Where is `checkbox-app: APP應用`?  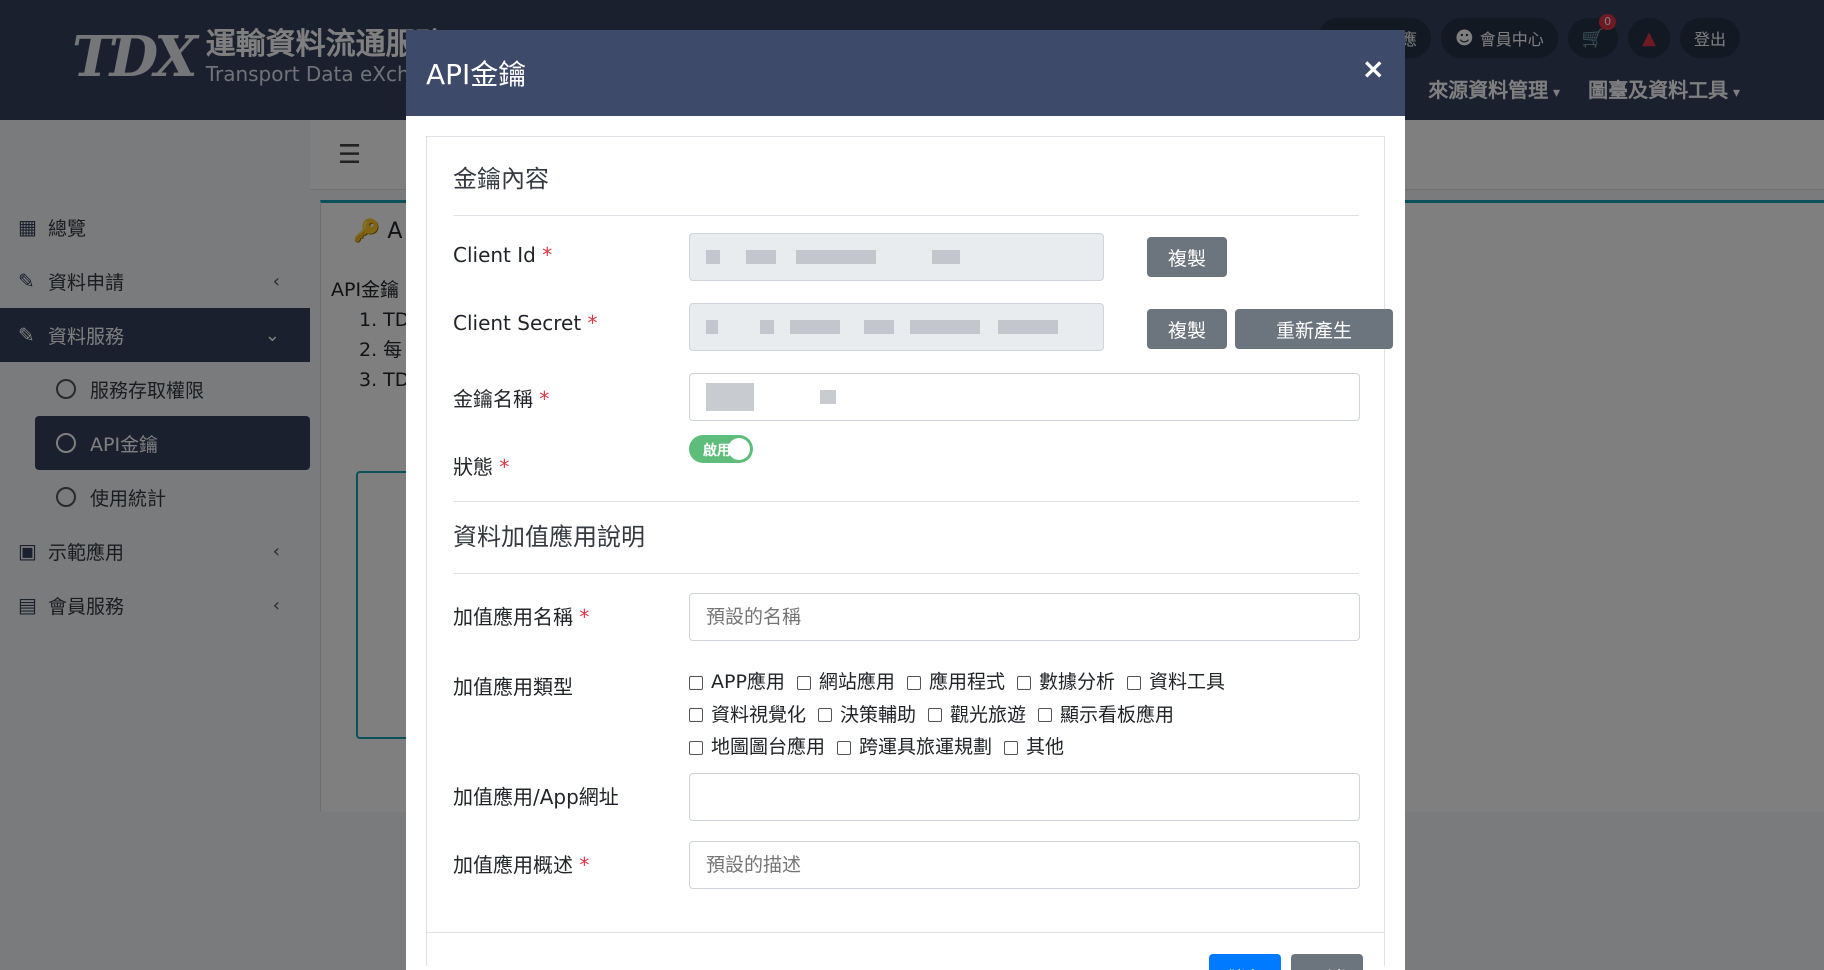
checkbox-app: APP應用 is located at coordinates (737, 682).